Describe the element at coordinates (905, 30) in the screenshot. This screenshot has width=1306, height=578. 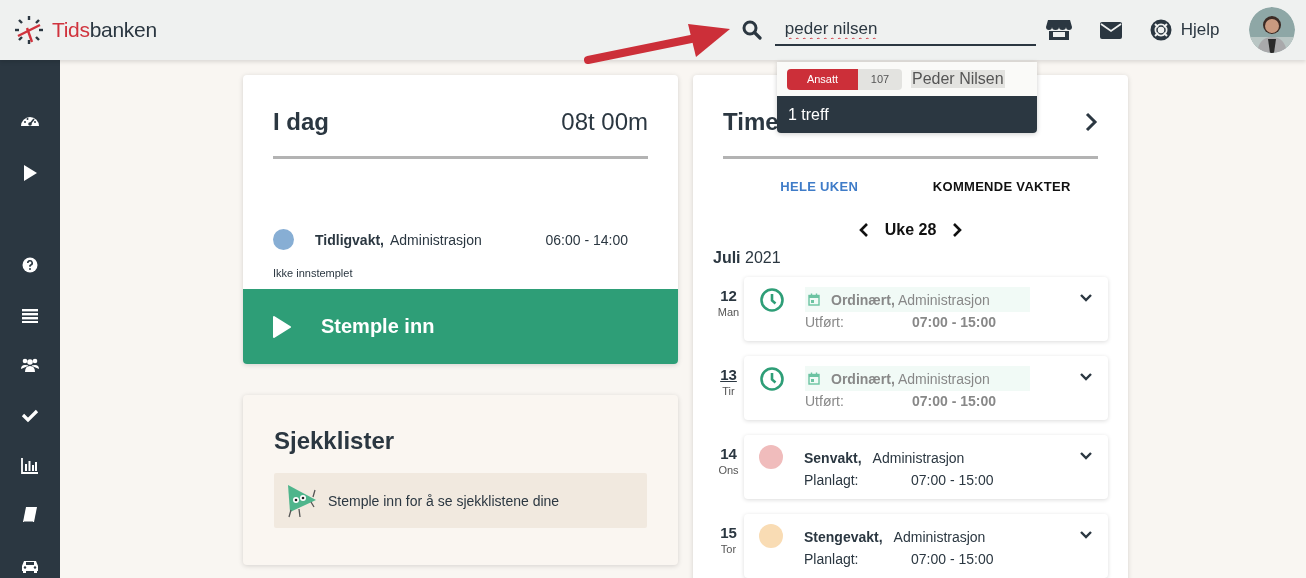
I see `search-field: peder nilsen` at that location.